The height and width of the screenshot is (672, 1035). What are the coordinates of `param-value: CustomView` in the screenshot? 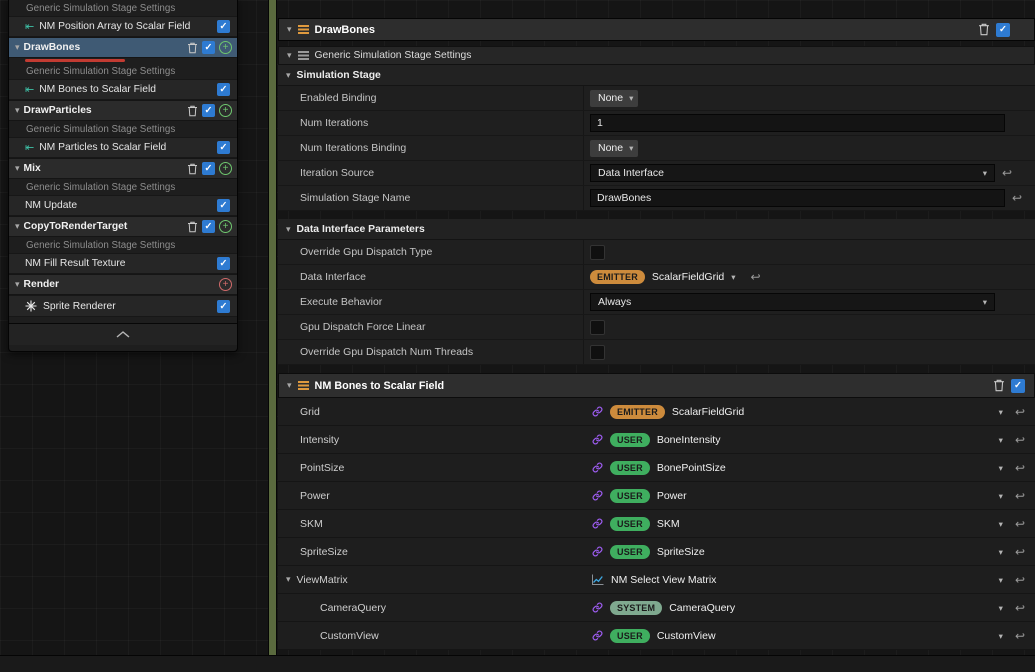 It's located at (686, 636).